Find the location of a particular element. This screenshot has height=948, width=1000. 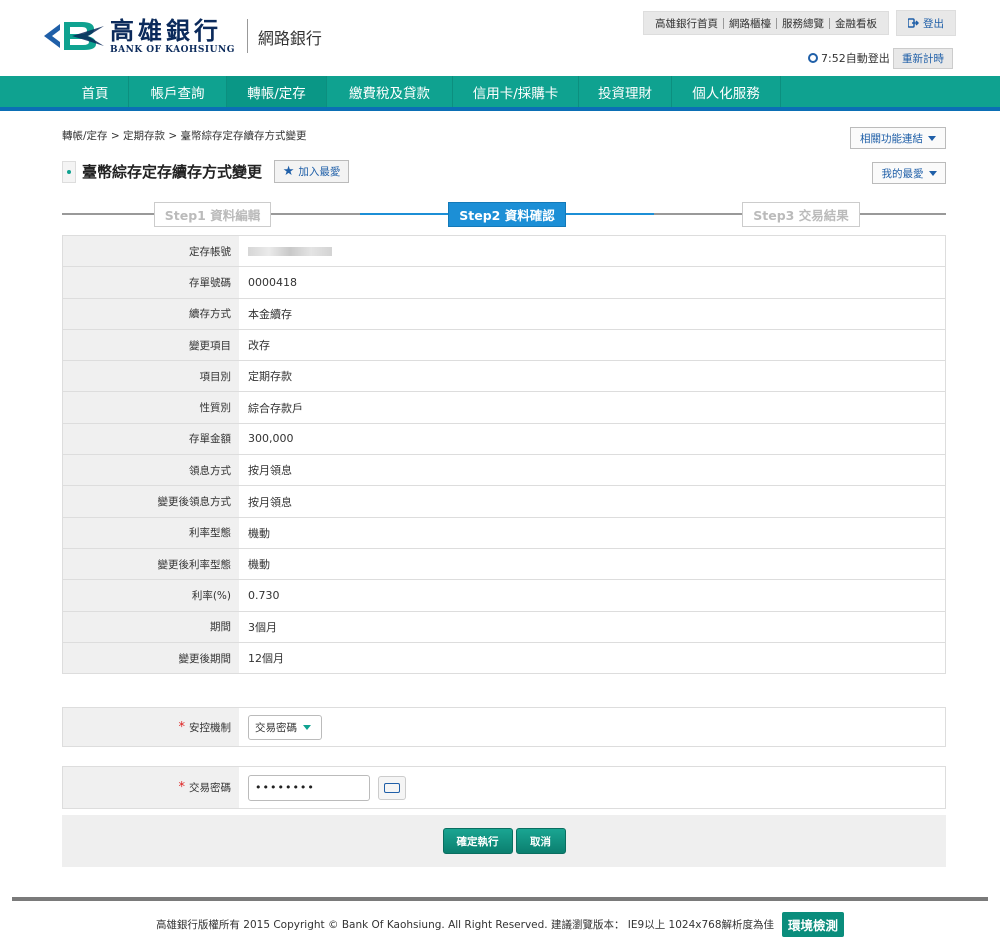

nav-item-transfer: 轉帳/定存 is located at coordinates (277, 91).